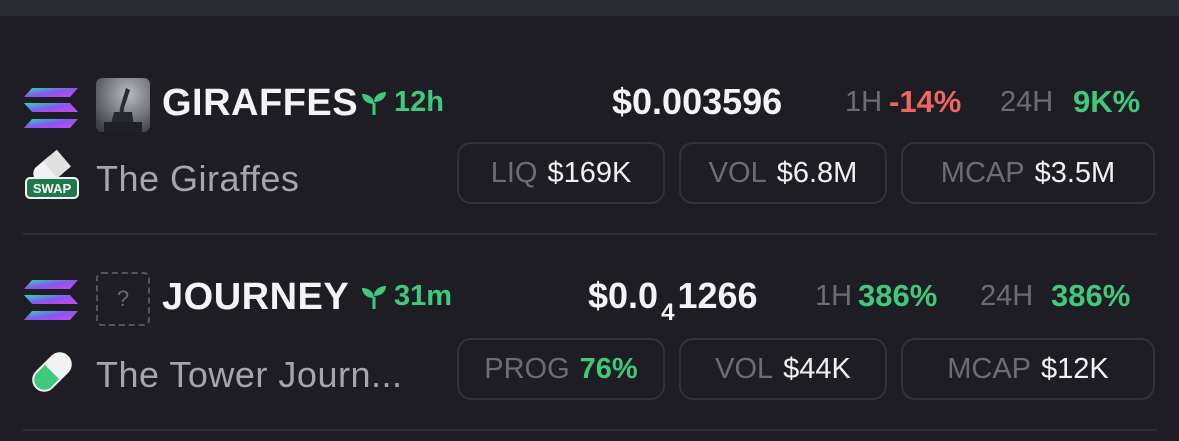  I want to click on placeholder-mark: ?, so click(123, 298).